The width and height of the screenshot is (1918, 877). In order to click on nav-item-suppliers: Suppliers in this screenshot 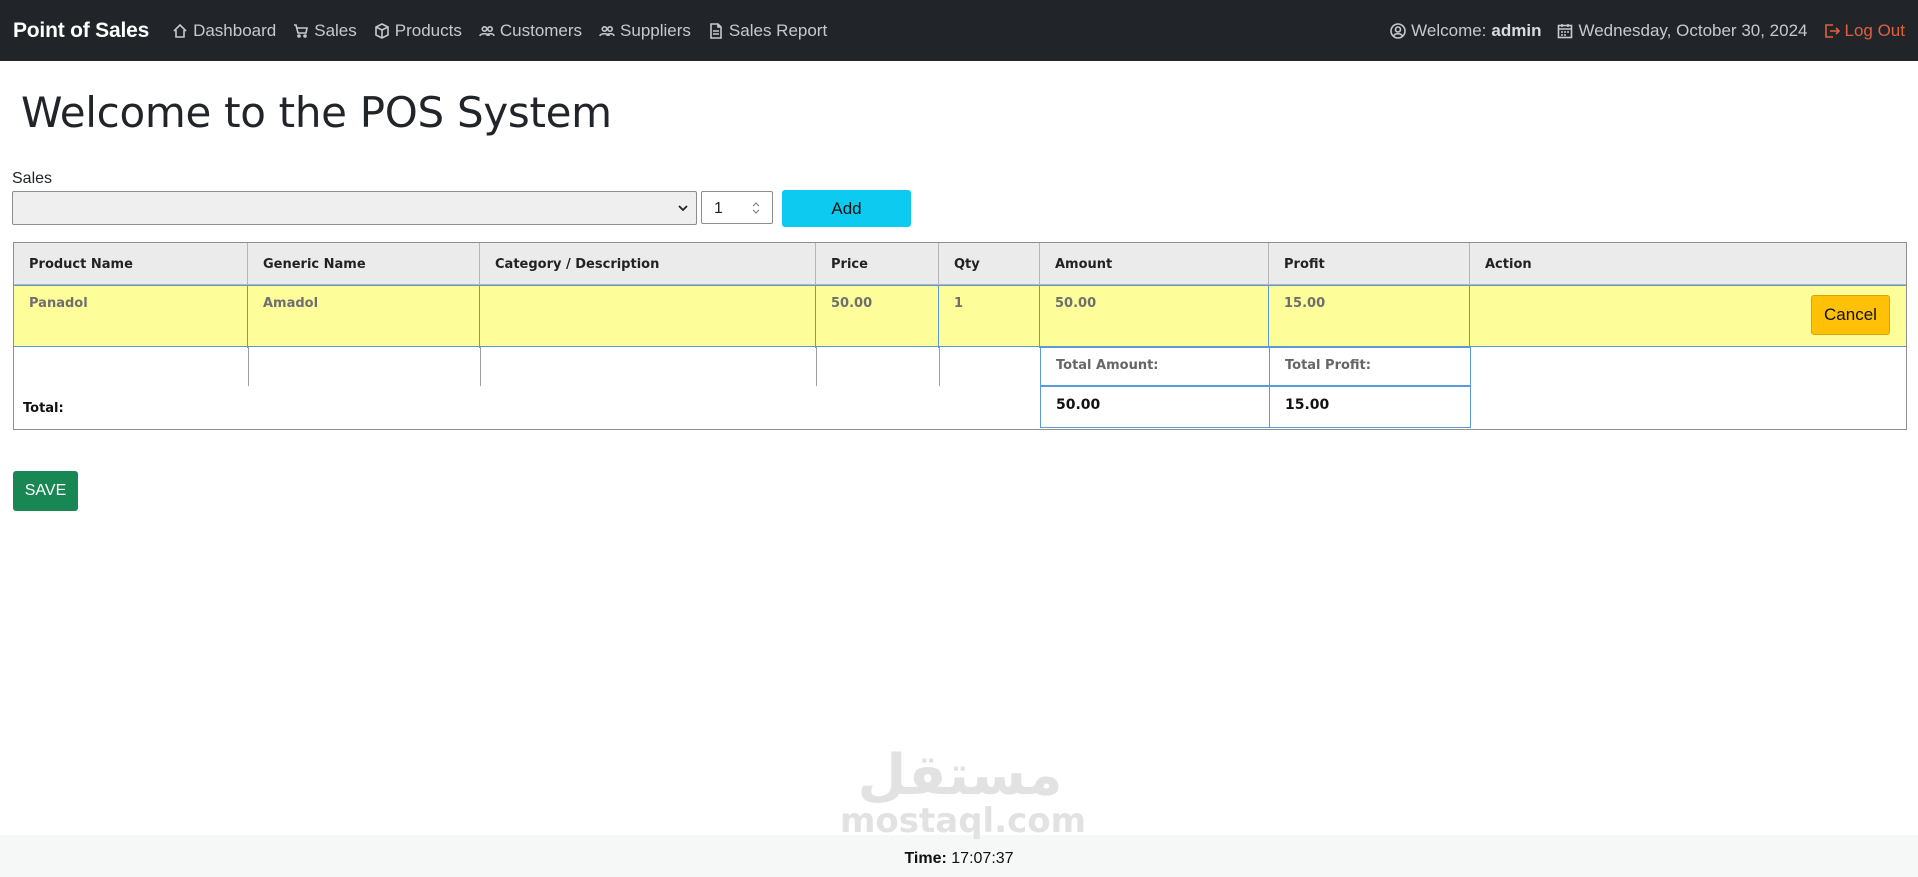, I will do `click(645, 31)`.